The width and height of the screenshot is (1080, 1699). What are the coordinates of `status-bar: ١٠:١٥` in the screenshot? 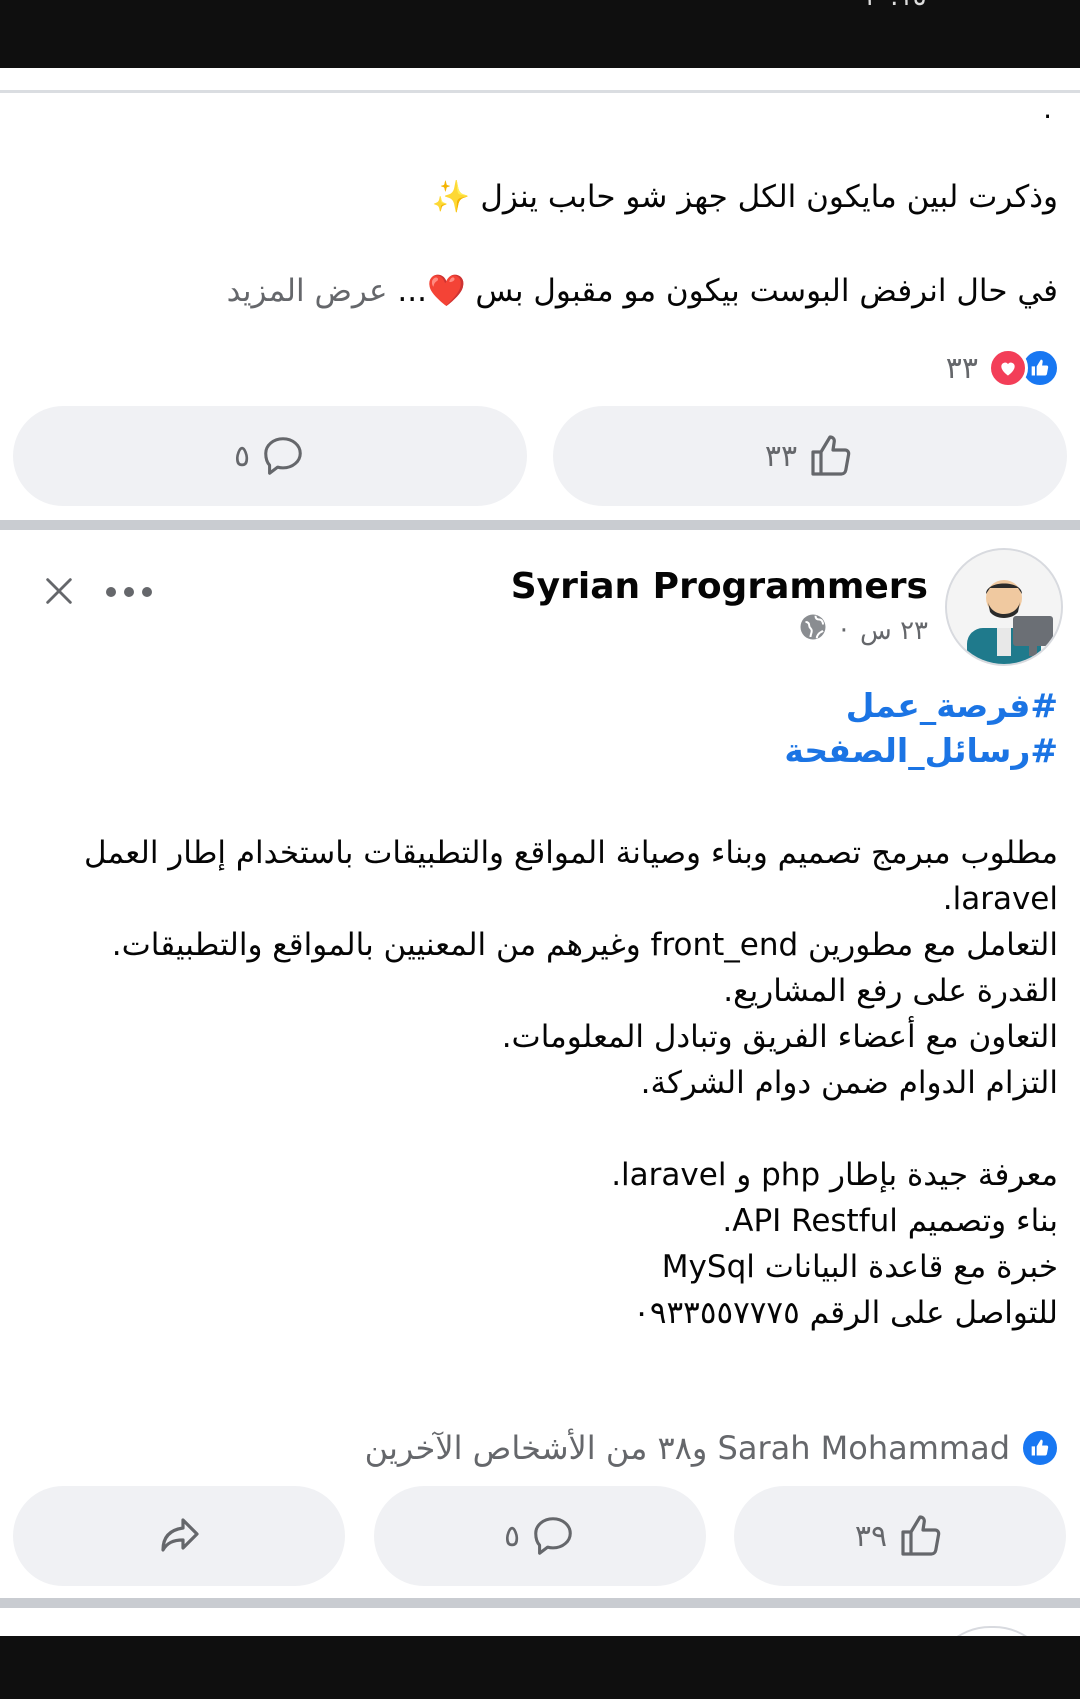 It's located at (540, 34).